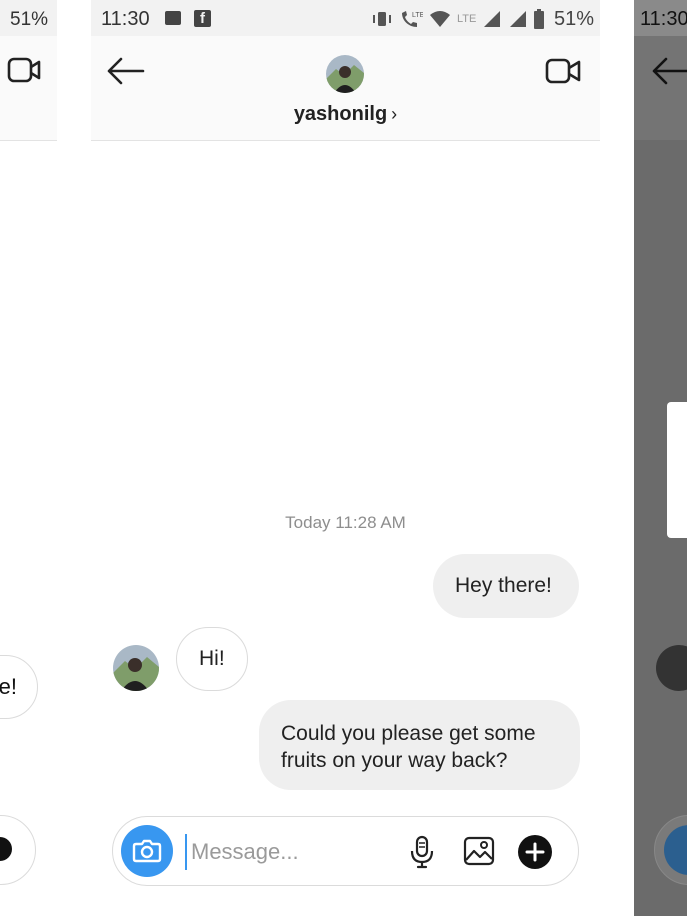 The image size is (687, 916). I want to click on conversation-timestamp: Today 11:28 AM, so click(345, 522).